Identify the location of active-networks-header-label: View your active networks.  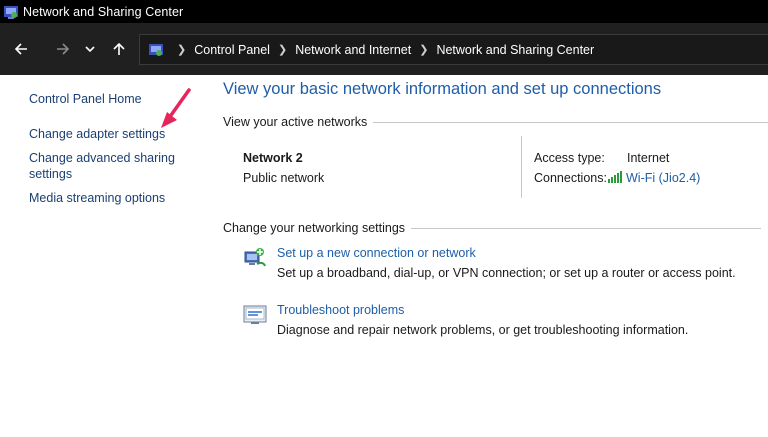
(295, 122).